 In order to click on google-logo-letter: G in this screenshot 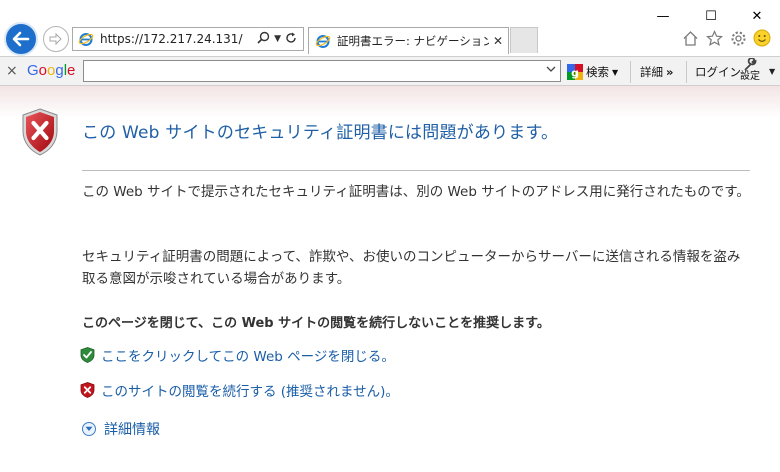, I will do `click(33, 70)`.